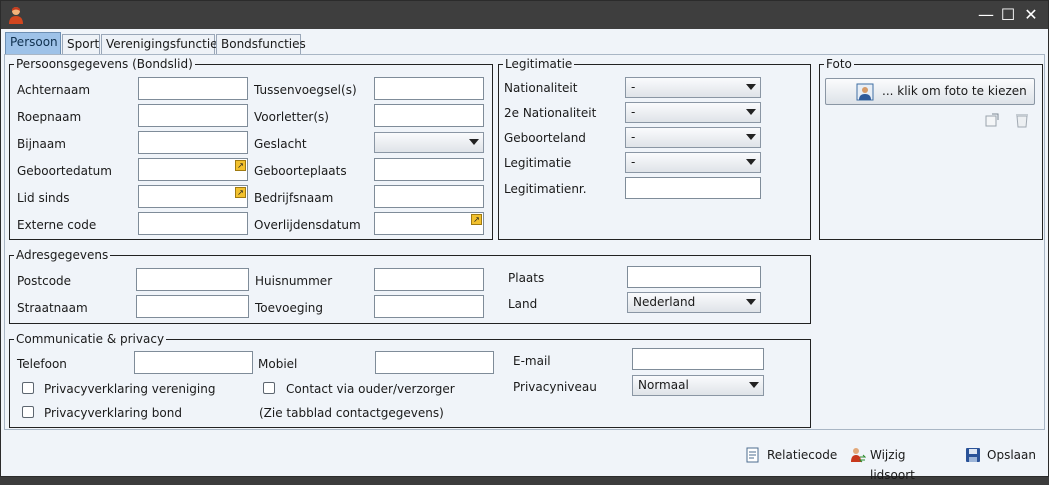  Describe the element at coordinates (698, 359) in the screenshot. I see `email-input` at that location.